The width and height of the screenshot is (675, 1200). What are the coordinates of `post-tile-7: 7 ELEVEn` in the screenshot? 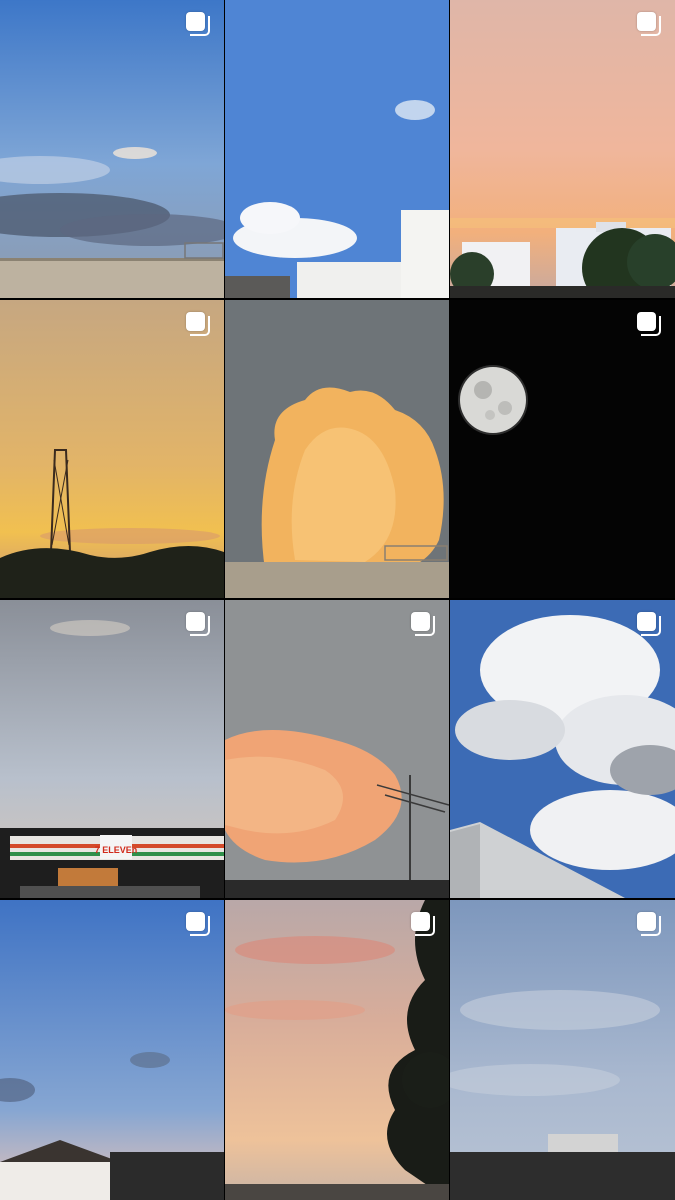 It's located at (112, 749).